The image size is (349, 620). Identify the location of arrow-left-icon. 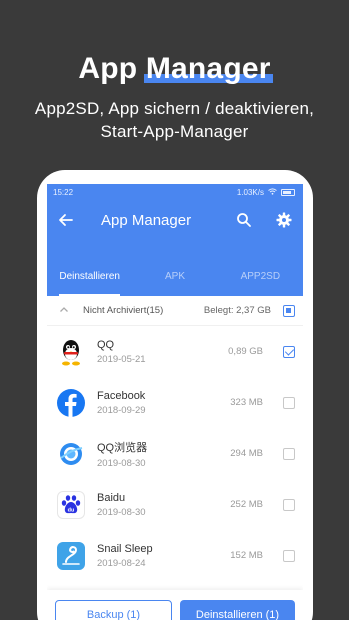
(66, 220).